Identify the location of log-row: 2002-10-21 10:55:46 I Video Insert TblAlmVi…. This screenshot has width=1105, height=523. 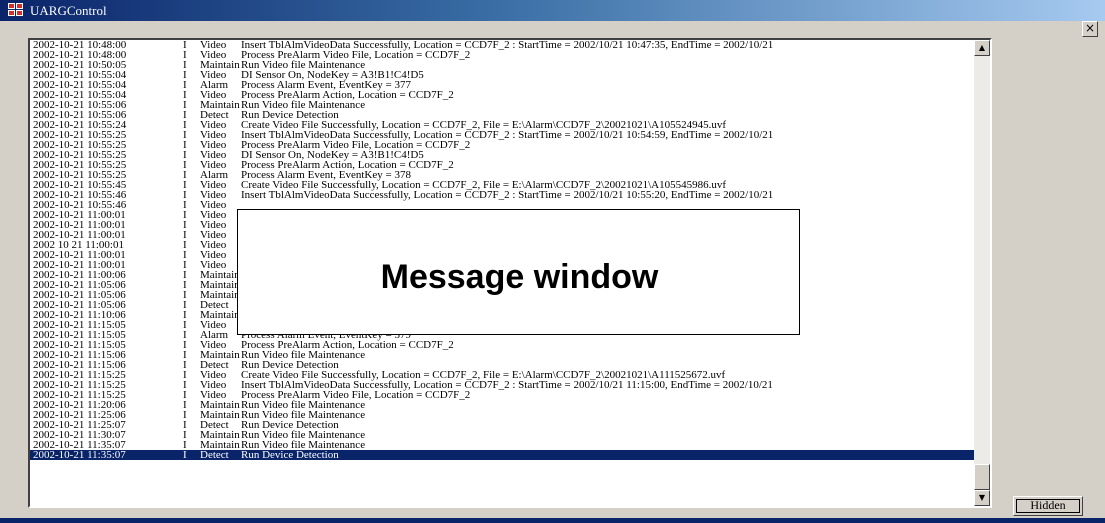
(503, 195).